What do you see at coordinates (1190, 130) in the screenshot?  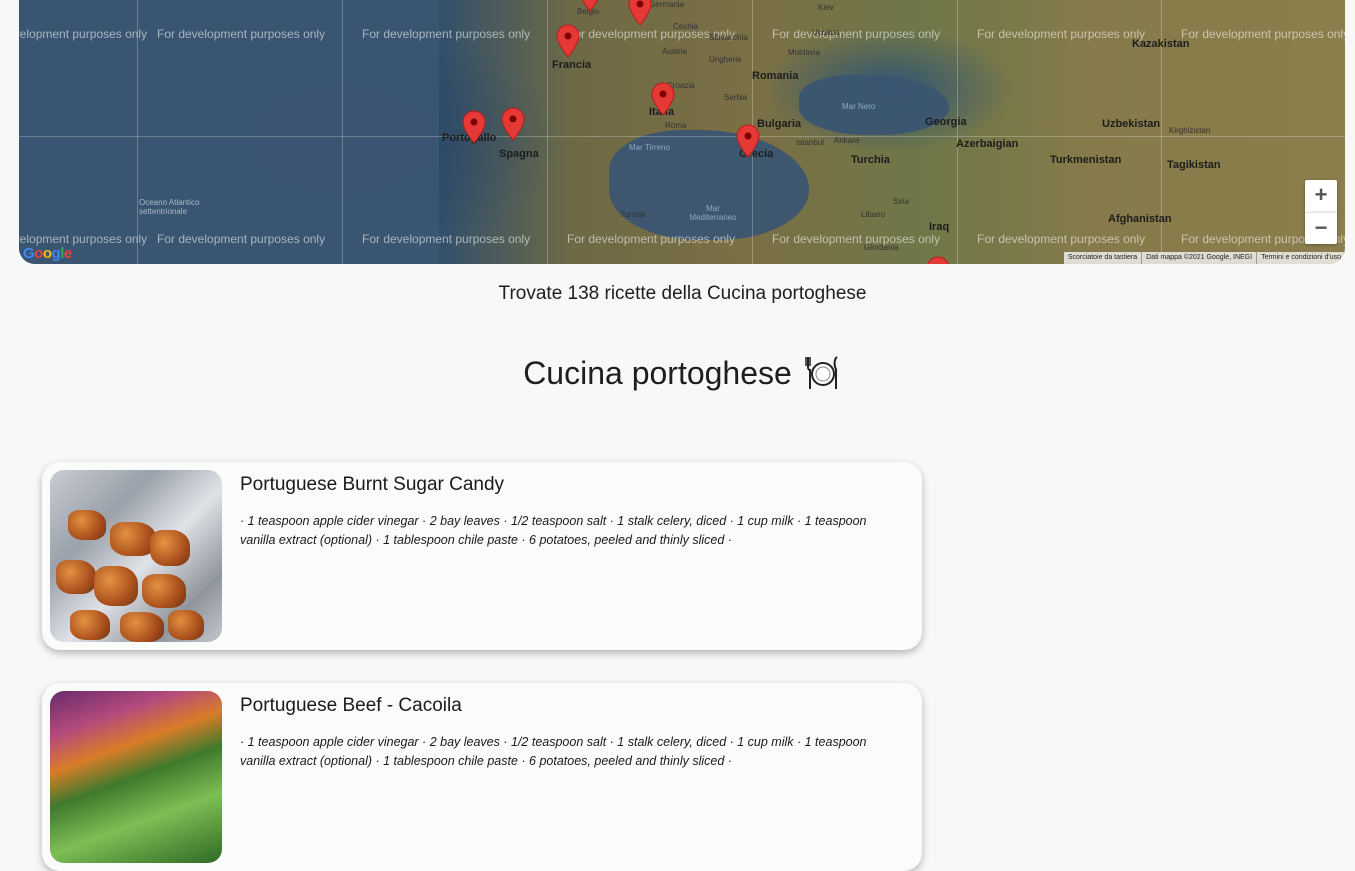 I see `map-label: Kirghizistan` at bounding box center [1190, 130].